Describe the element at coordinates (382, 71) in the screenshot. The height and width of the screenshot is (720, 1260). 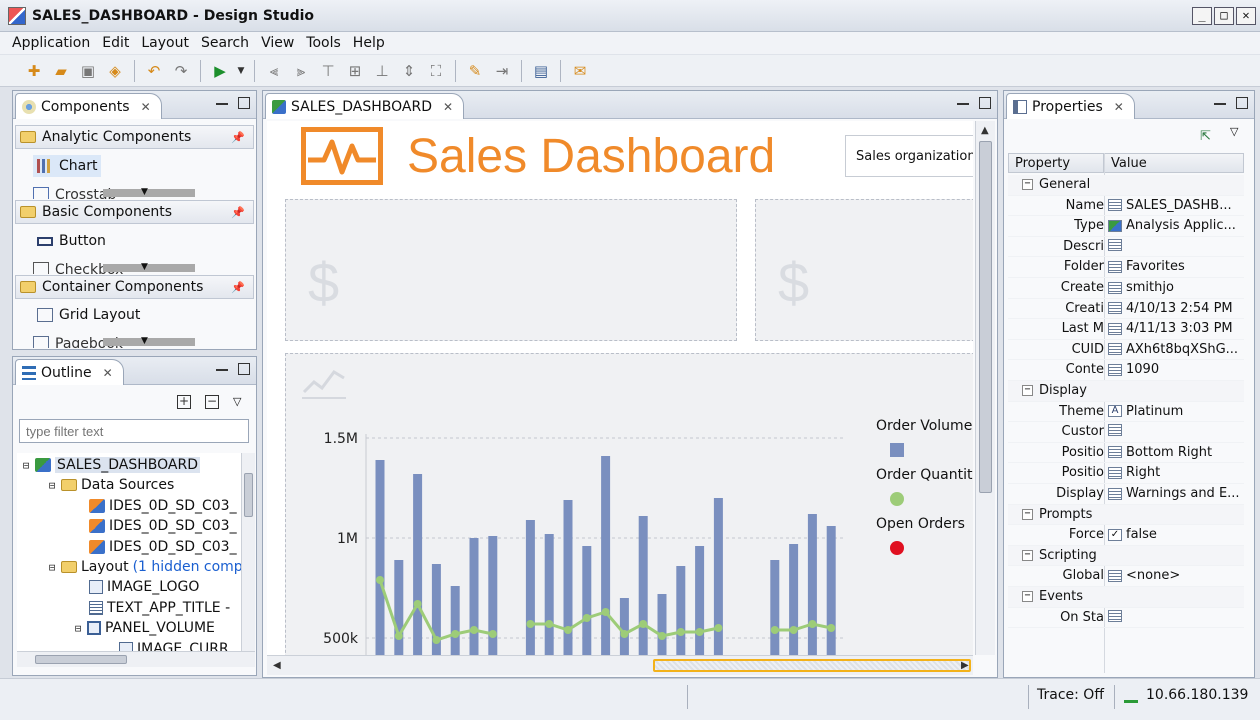
I see `align-bottom-icon: ⊥` at that location.